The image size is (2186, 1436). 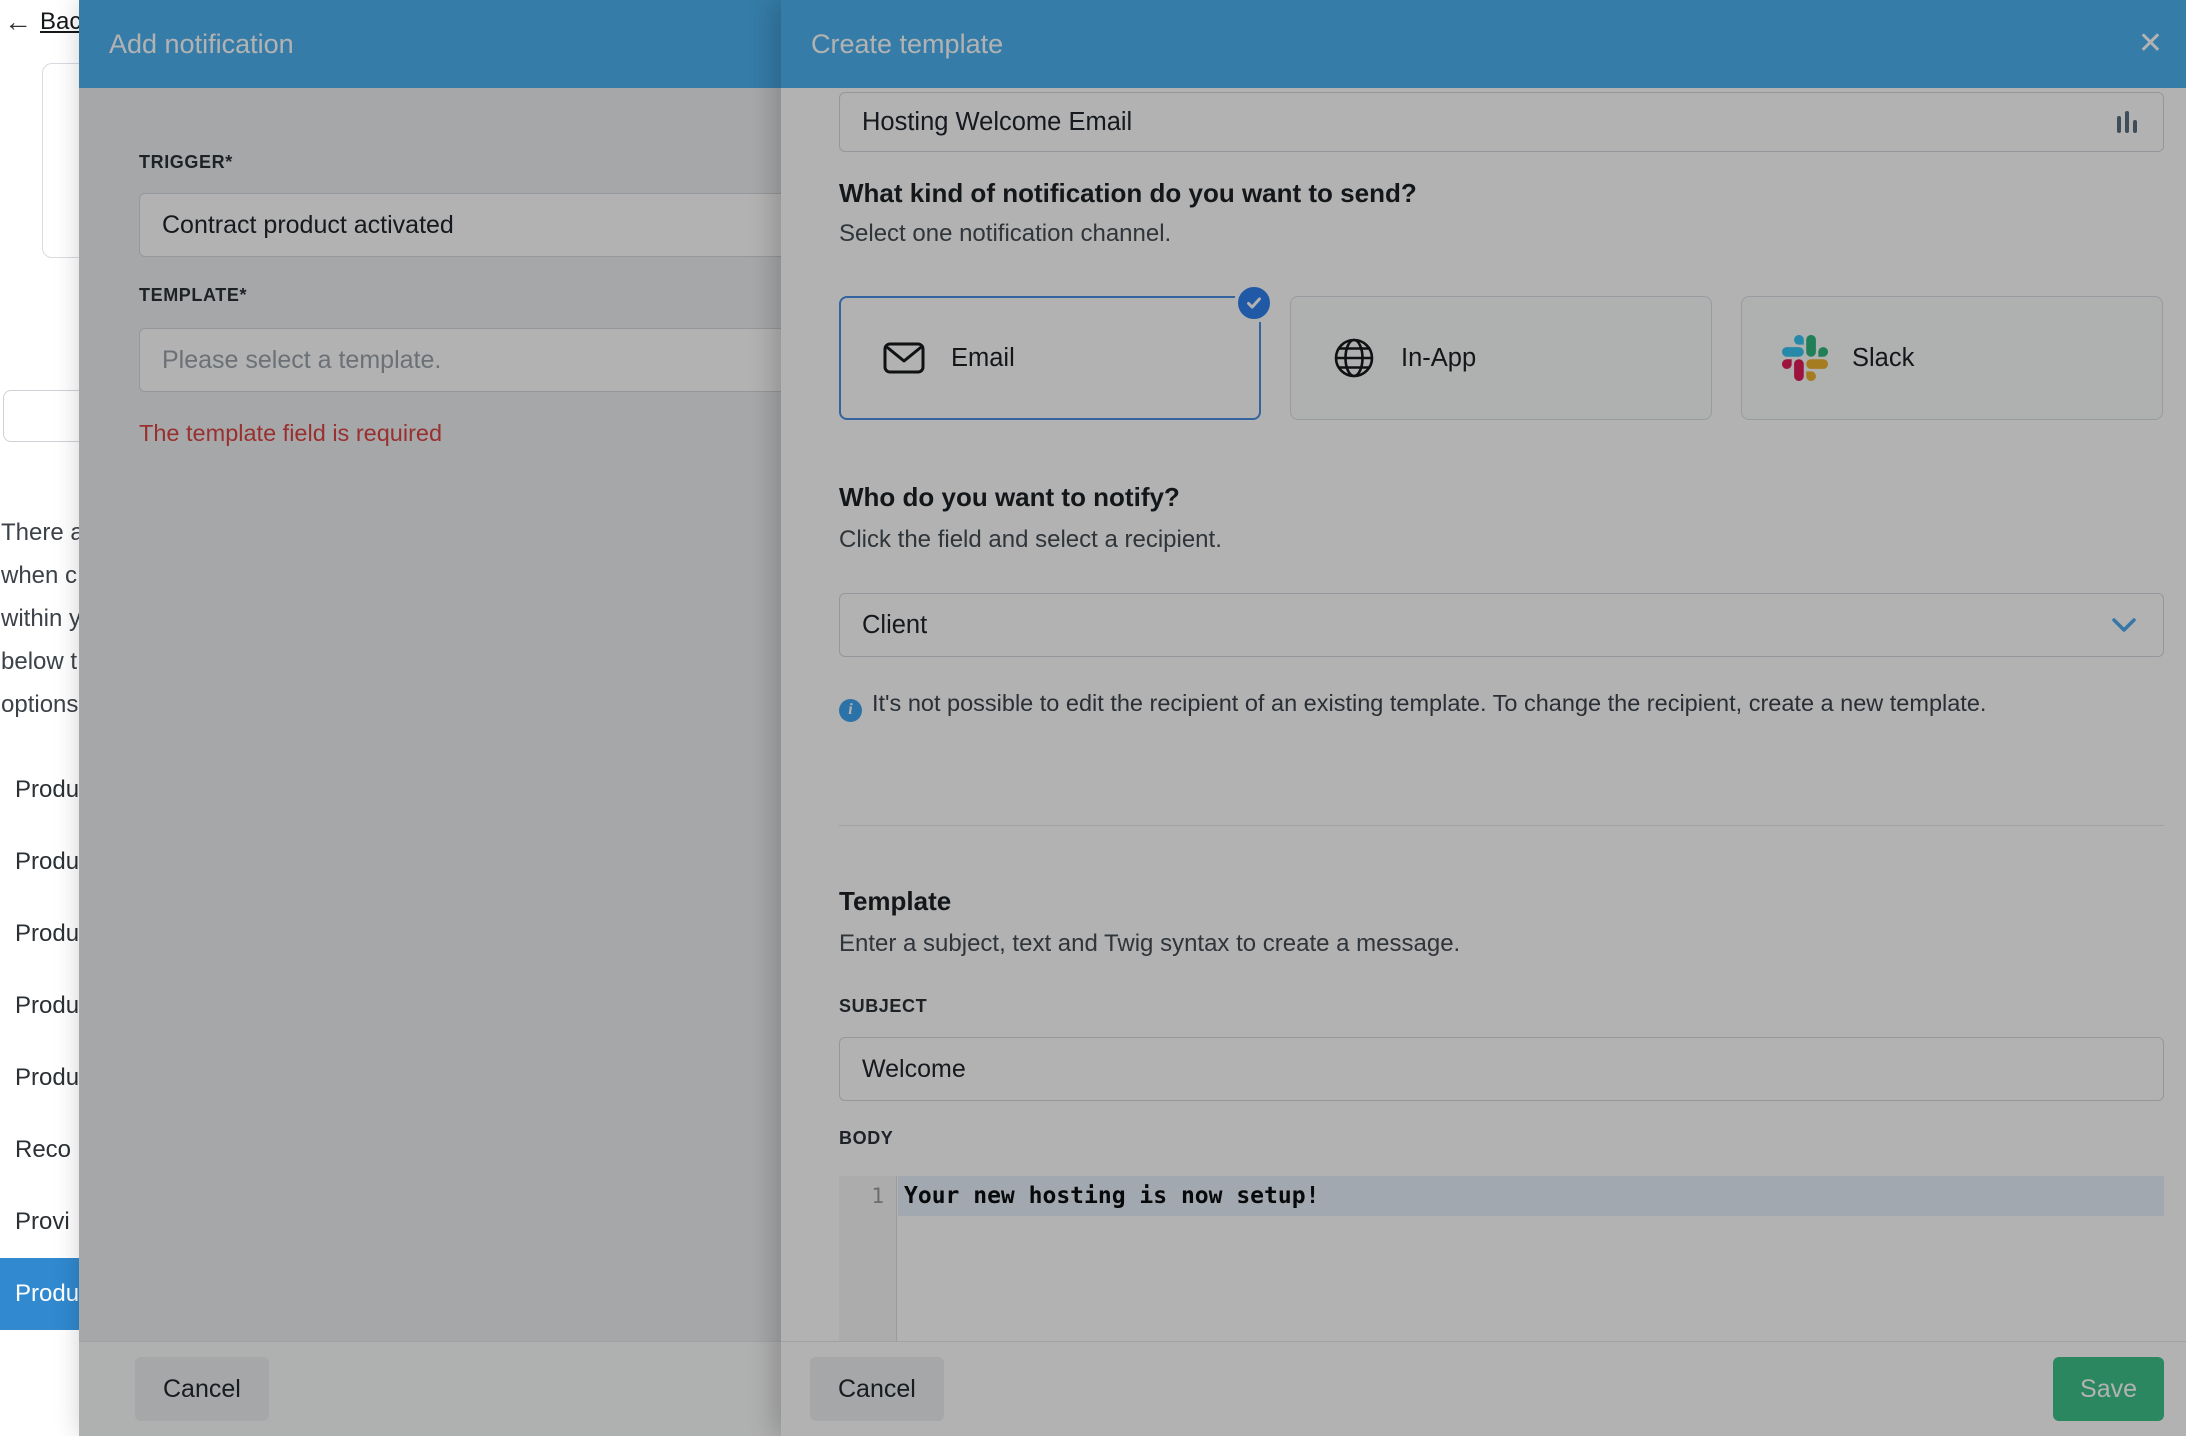 I want to click on paragraph-line: below t, so click(x=39, y=661).